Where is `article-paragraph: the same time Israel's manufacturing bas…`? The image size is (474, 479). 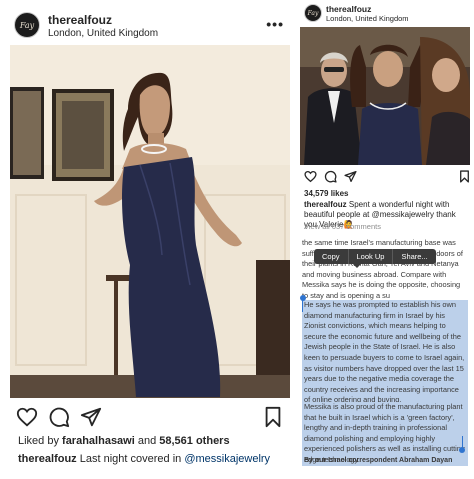
article-paragraph: the same time Israel's manufacturing bas… is located at coordinates (382, 269).